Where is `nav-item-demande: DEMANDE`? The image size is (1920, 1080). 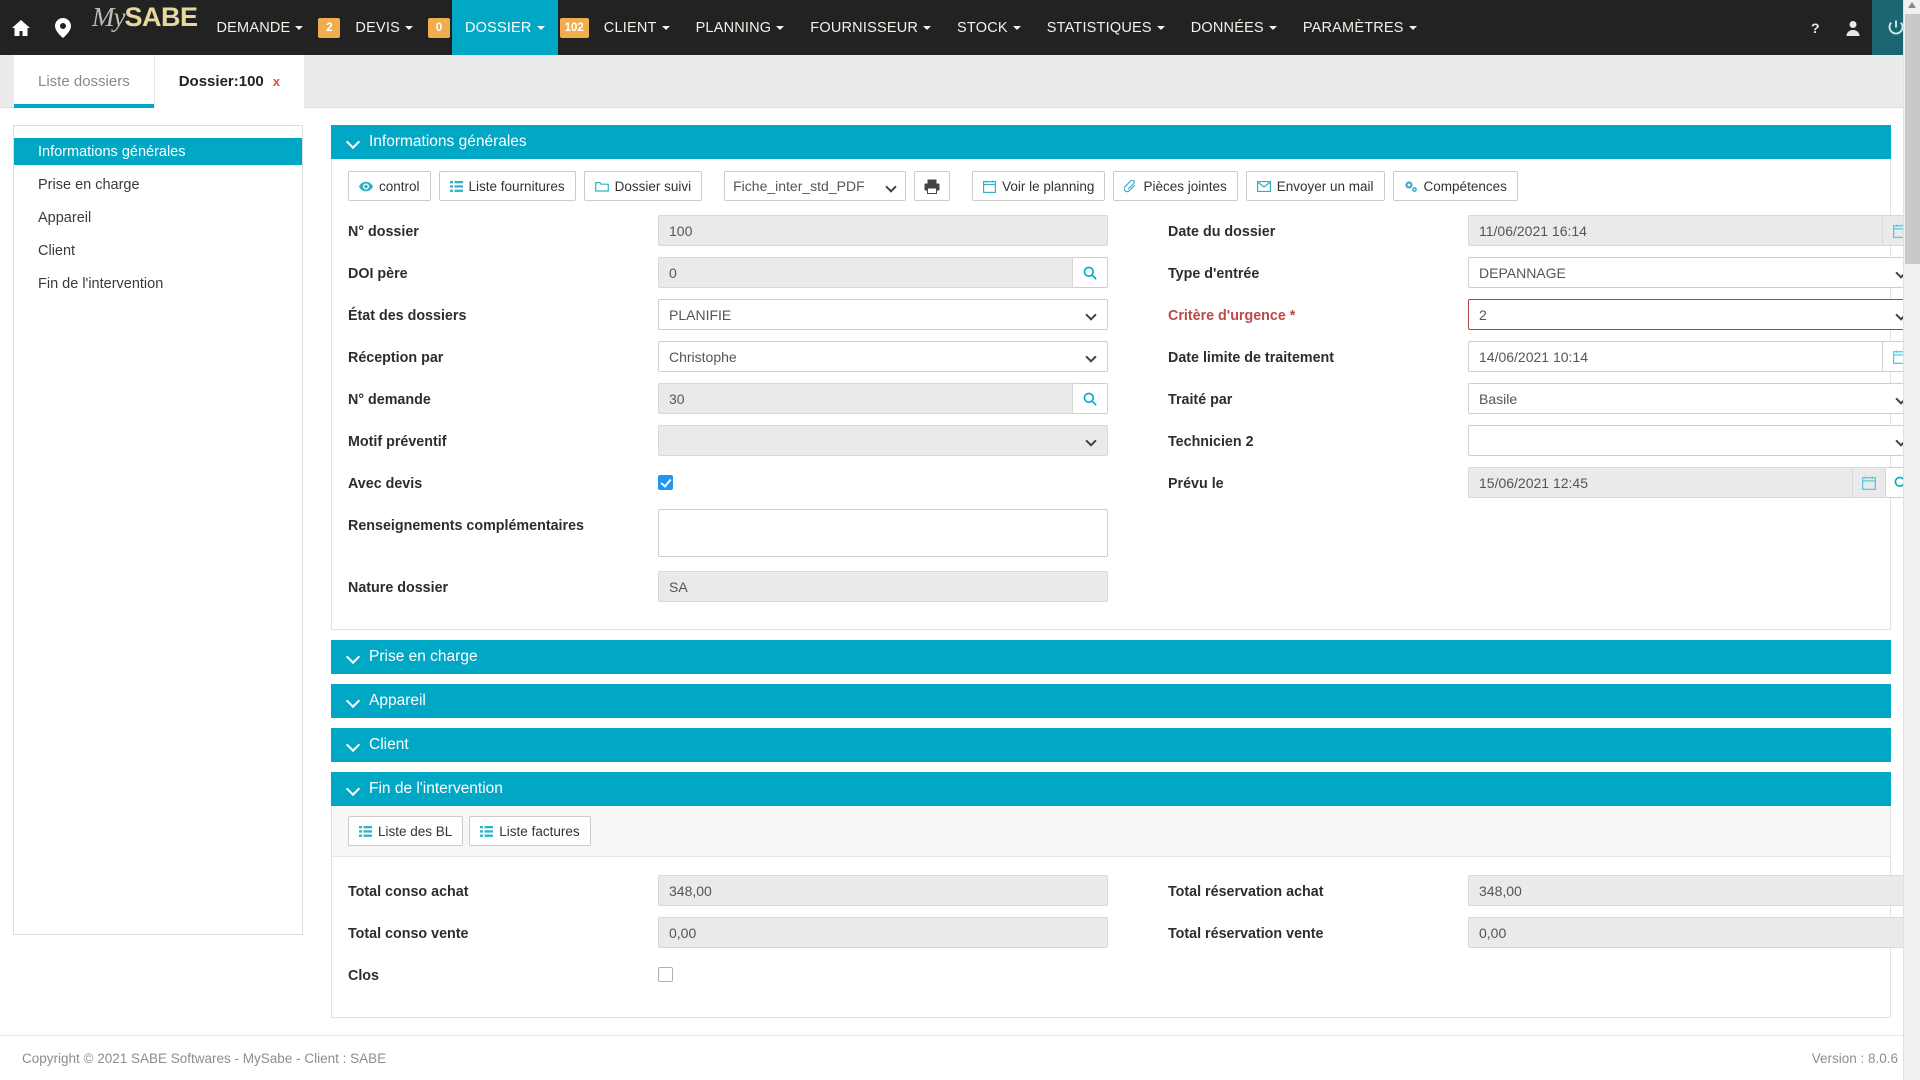 nav-item-demande: DEMANDE is located at coordinates (260, 27).